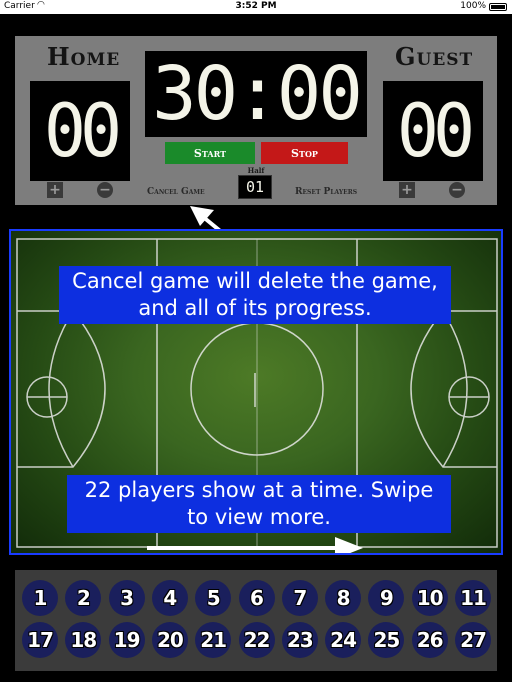 This screenshot has width=512, height=682. I want to click on player-button: 4, so click(169, 598).